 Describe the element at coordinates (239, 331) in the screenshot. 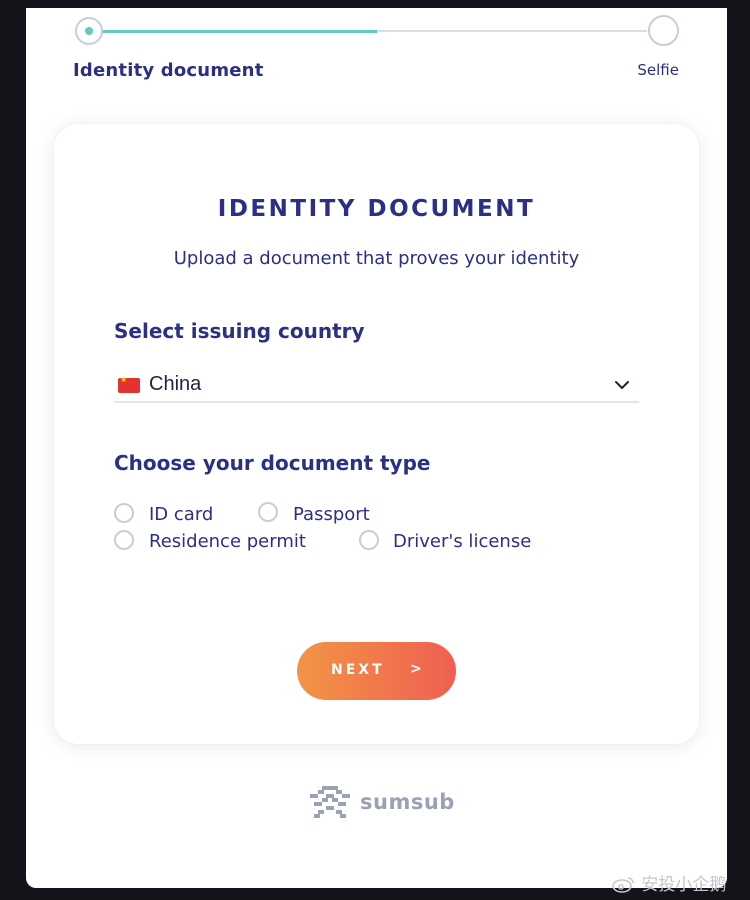

I see `country-section-label: Select issuing country` at that location.